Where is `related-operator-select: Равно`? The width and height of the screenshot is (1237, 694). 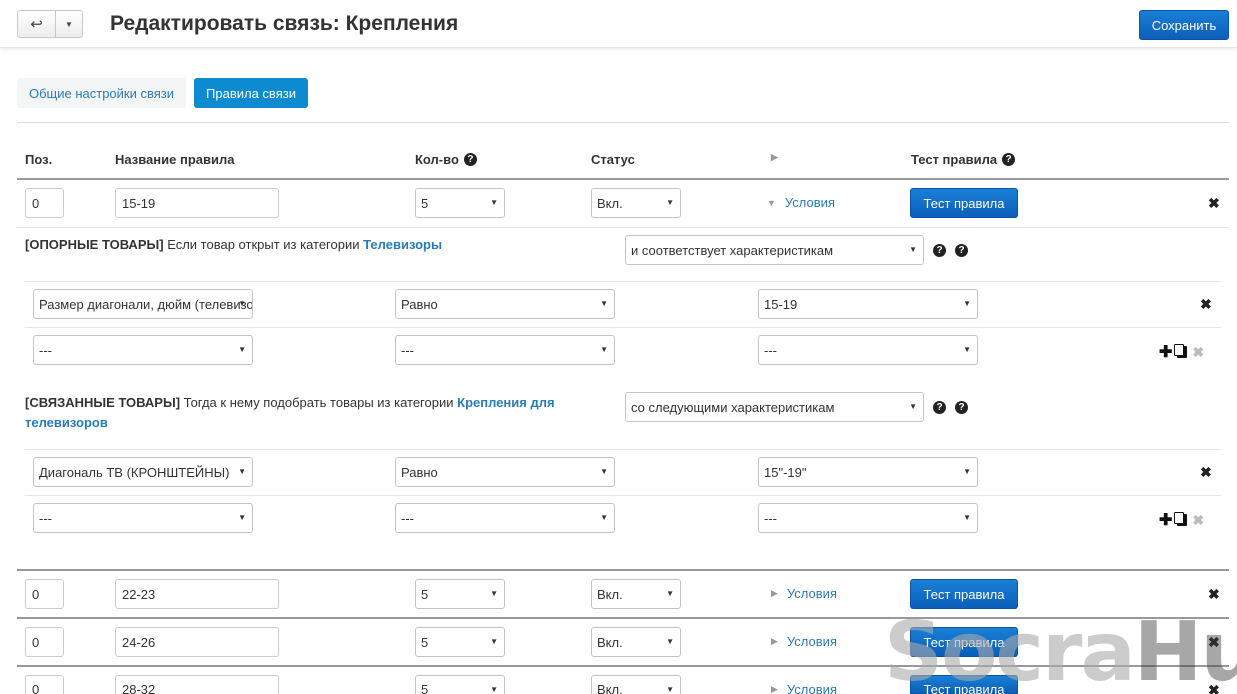 related-operator-select: Равно is located at coordinates (505, 472).